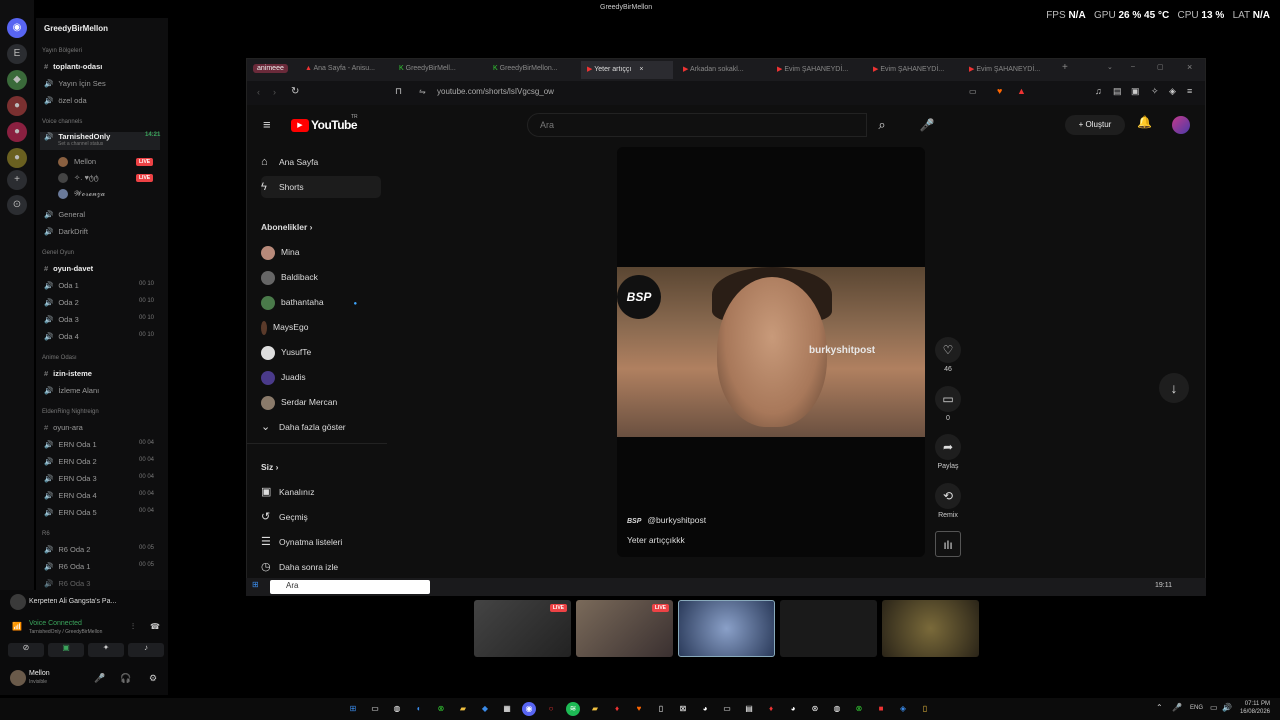 Image resolution: width=1280 pixels, height=720 pixels. Describe the element at coordinates (1181, 125) in the screenshot. I see `account-avatar` at that location.